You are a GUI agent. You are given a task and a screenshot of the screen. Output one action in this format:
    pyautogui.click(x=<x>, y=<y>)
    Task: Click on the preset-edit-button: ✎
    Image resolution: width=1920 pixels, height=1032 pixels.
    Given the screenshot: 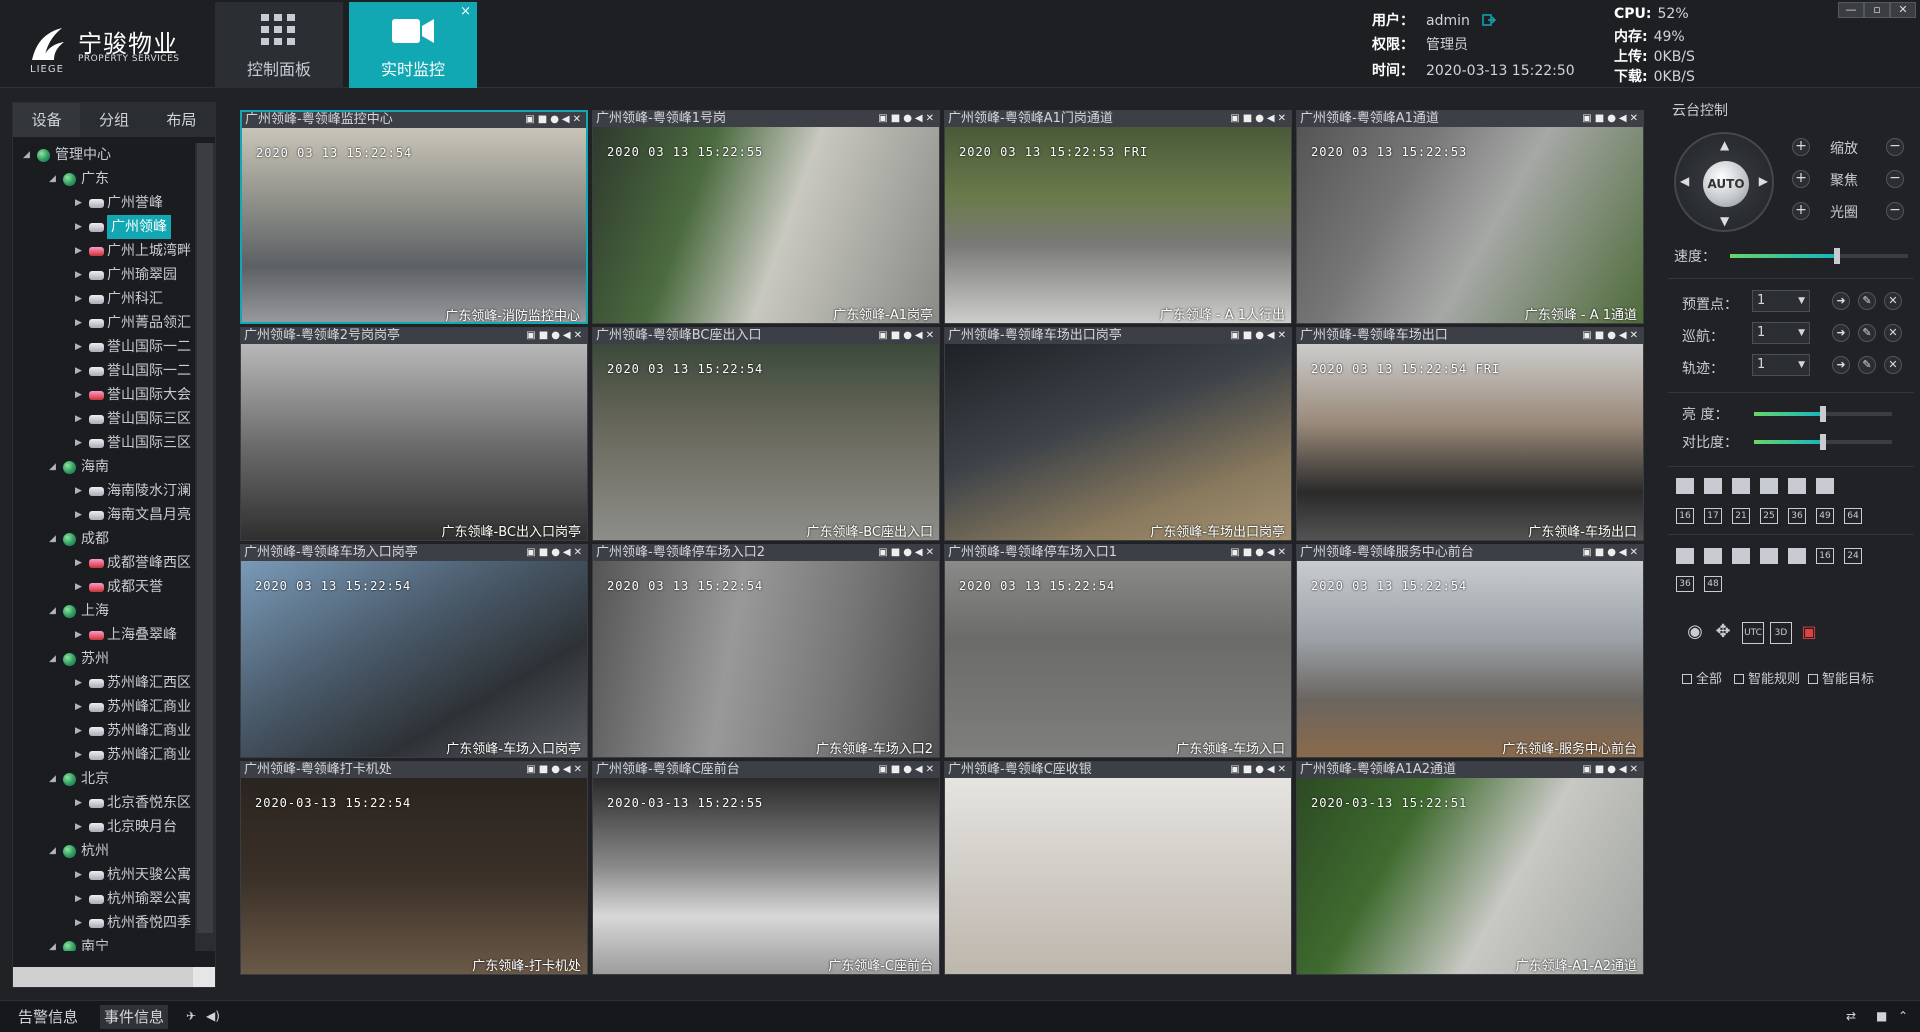 What is the action you would take?
    pyautogui.click(x=1867, y=301)
    